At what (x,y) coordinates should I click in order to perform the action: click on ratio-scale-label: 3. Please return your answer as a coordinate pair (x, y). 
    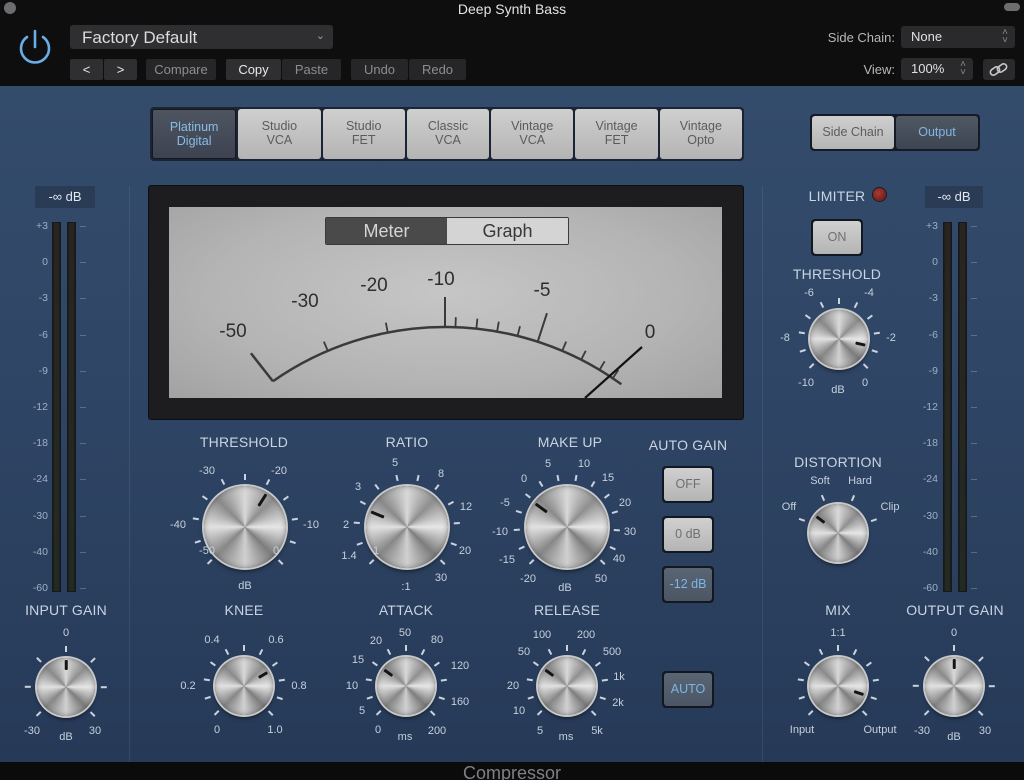
    Looking at the image, I should click on (358, 487).